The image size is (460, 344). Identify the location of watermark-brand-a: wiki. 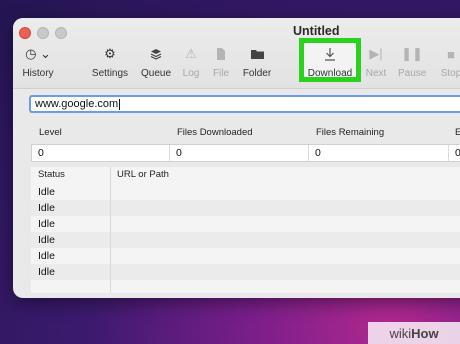
(400, 333).